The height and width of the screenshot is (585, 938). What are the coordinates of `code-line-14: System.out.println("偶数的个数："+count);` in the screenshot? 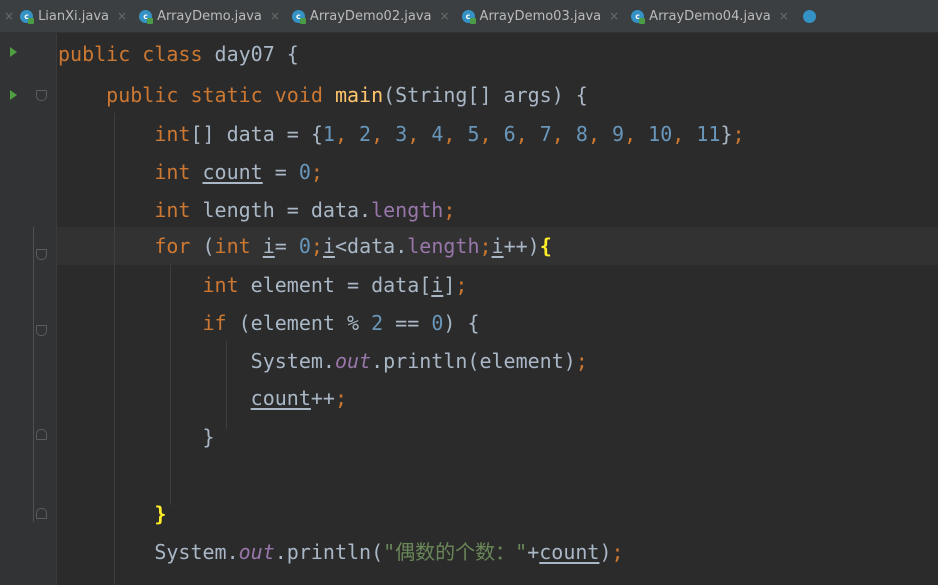 It's located at (341, 552).